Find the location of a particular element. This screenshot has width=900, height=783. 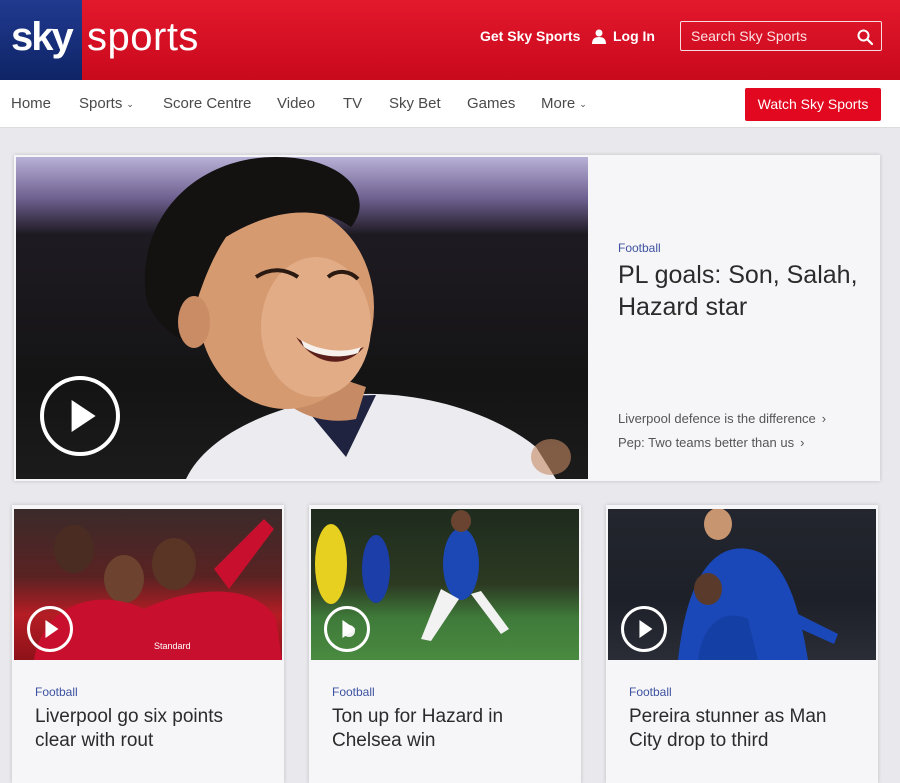

nav-label: Sky Bet is located at coordinates (415, 103).